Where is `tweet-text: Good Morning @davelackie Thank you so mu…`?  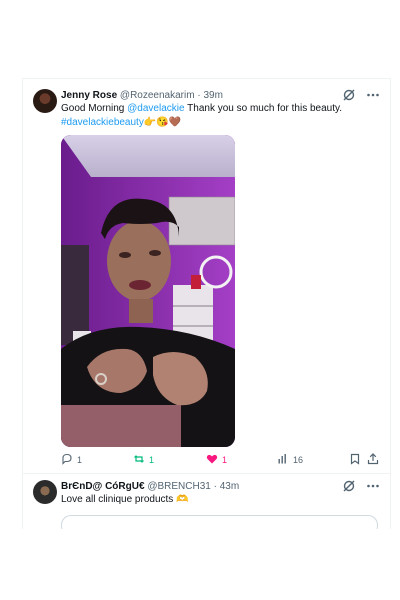 tweet-text: Good Morning @davelackie Thank you so mu… is located at coordinates (216, 116).